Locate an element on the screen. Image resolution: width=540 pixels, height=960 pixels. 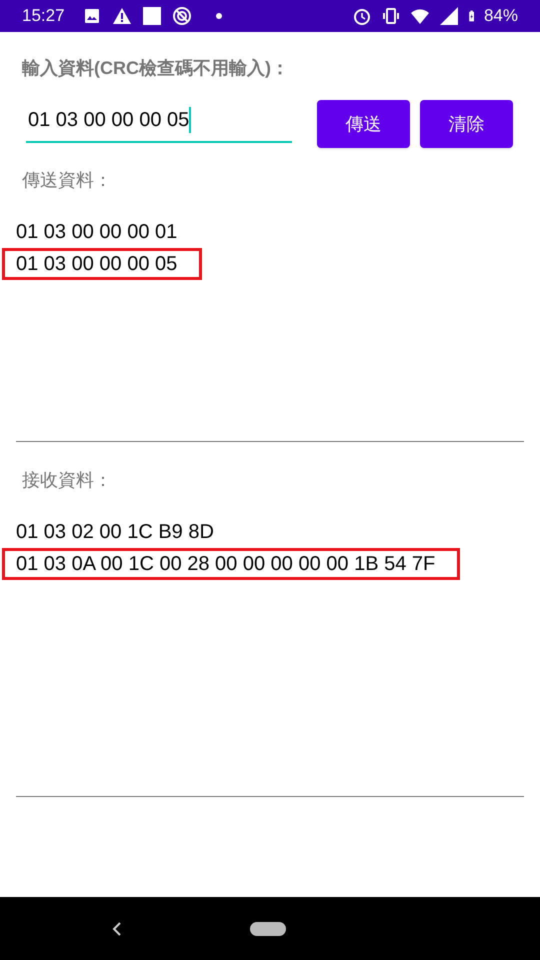
alarm-icon is located at coordinates (362, 16).